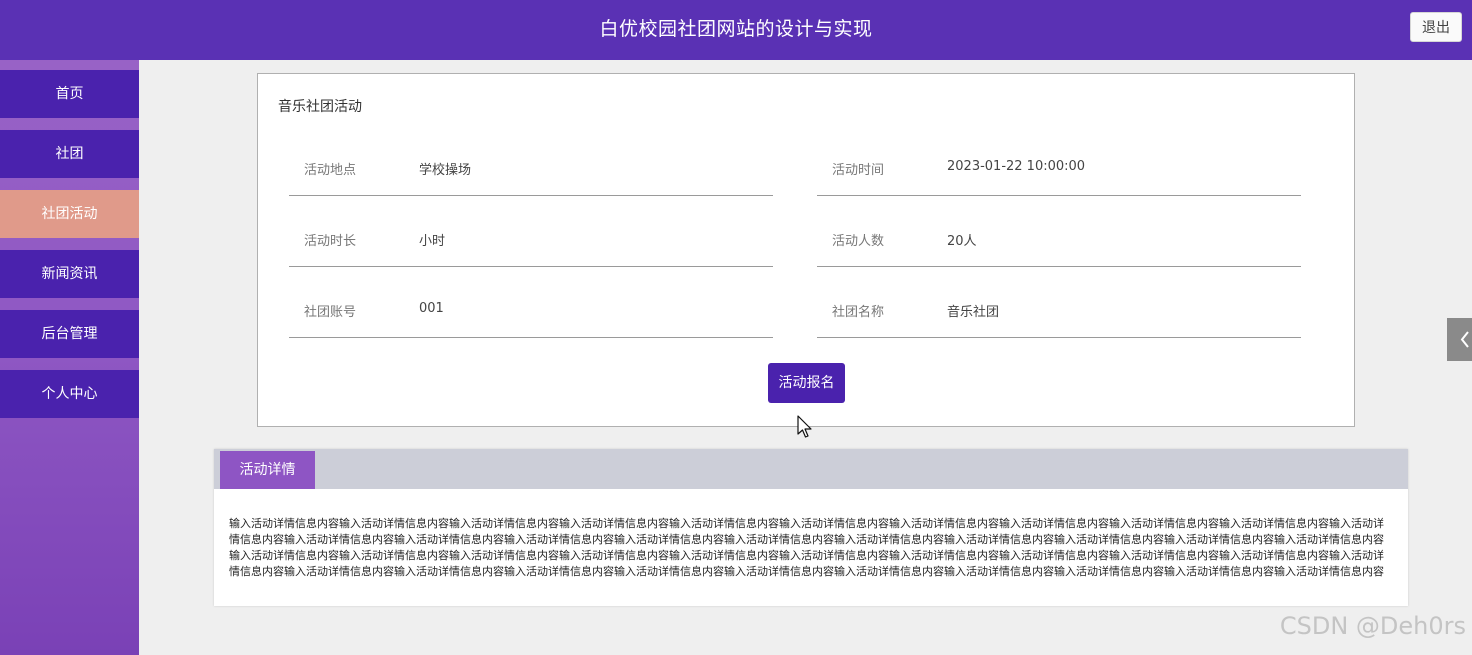 Image resolution: width=1472 pixels, height=655 pixels. Describe the element at coordinates (432, 241) in the screenshot. I see `field-value: 小时` at that location.